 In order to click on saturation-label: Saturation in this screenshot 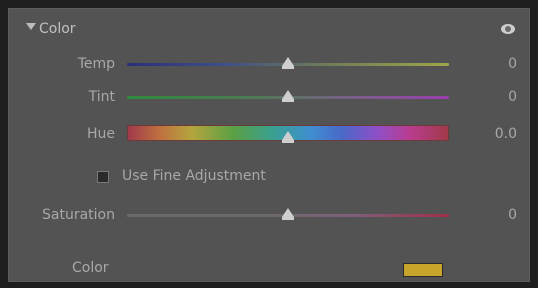, I will do `click(78, 215)`.